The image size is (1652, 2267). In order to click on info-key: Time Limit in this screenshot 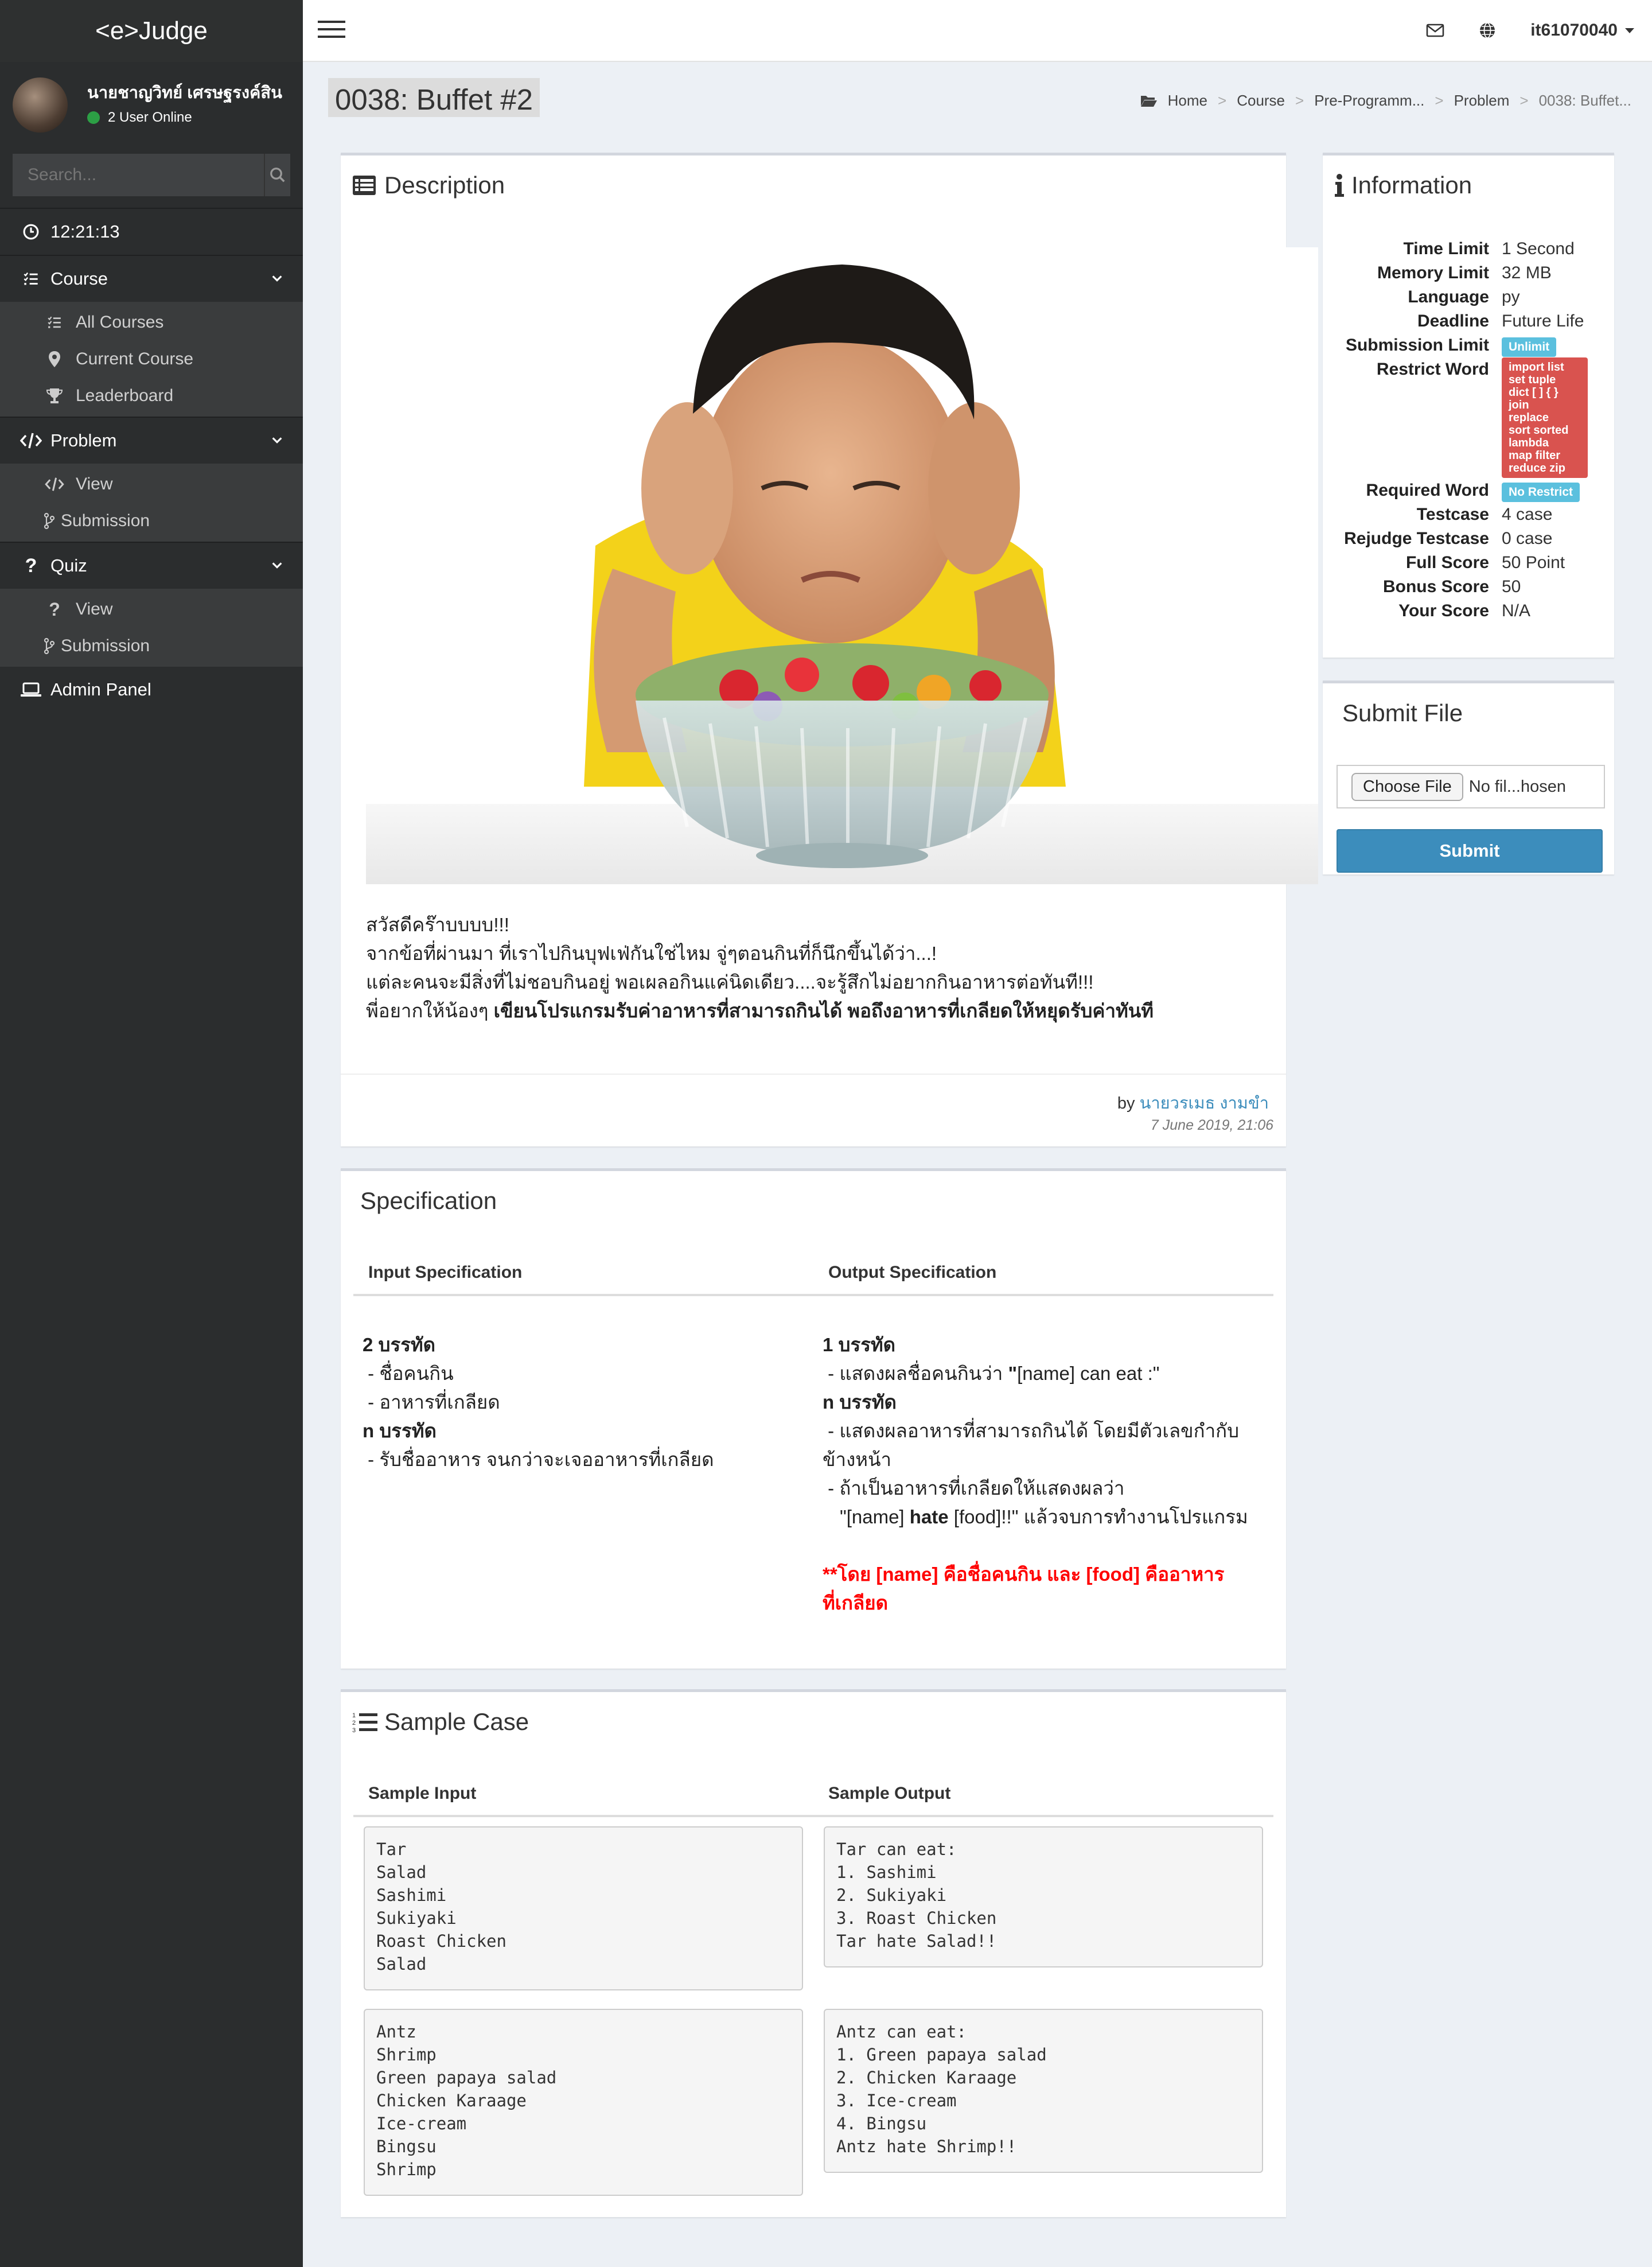, I will do `click(1446, 249)`.